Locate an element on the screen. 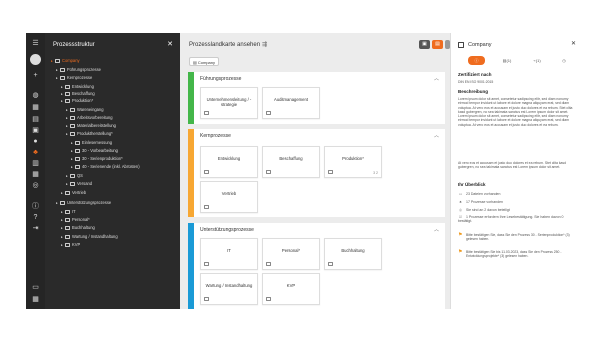 The height and width of the screenshot is (342, 608). tab-links: ⌁(1) is located at coordinates (537, 60).